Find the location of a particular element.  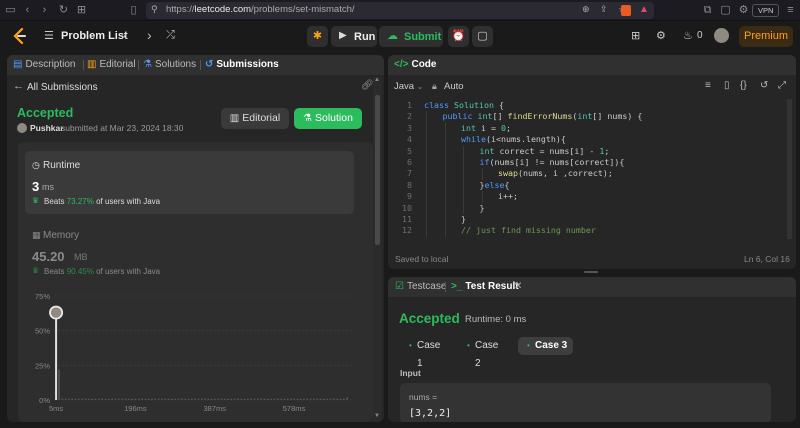

problem-list-icon: ☰ is located at coordinates (49, 35).